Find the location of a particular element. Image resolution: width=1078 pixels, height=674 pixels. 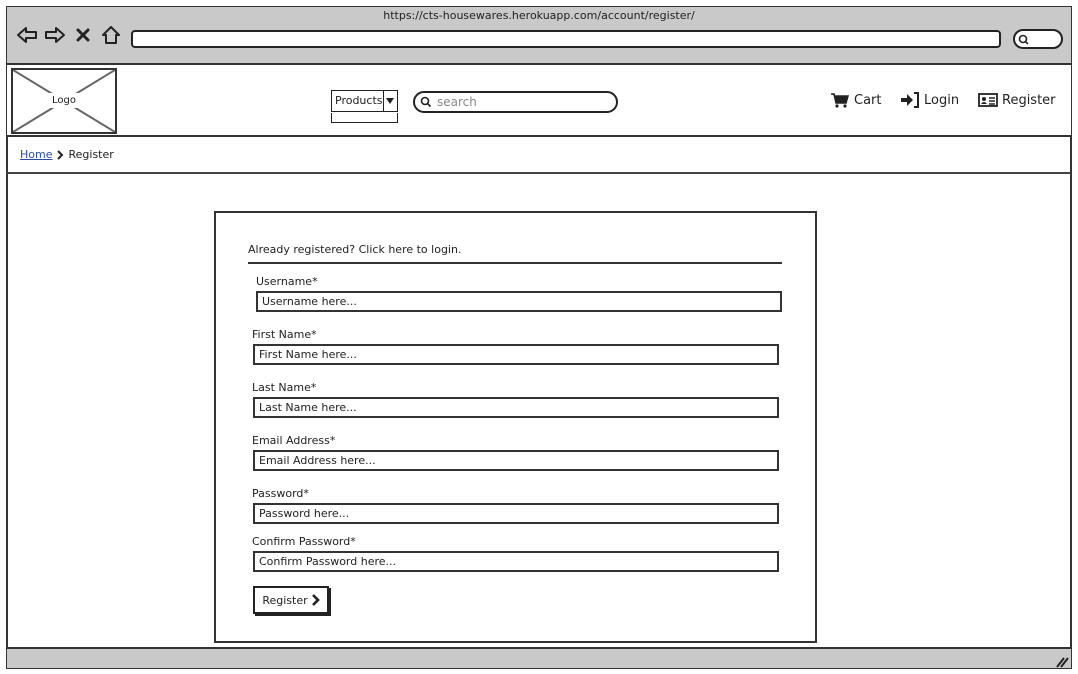

close-icon is located at coordinates (83, 35).